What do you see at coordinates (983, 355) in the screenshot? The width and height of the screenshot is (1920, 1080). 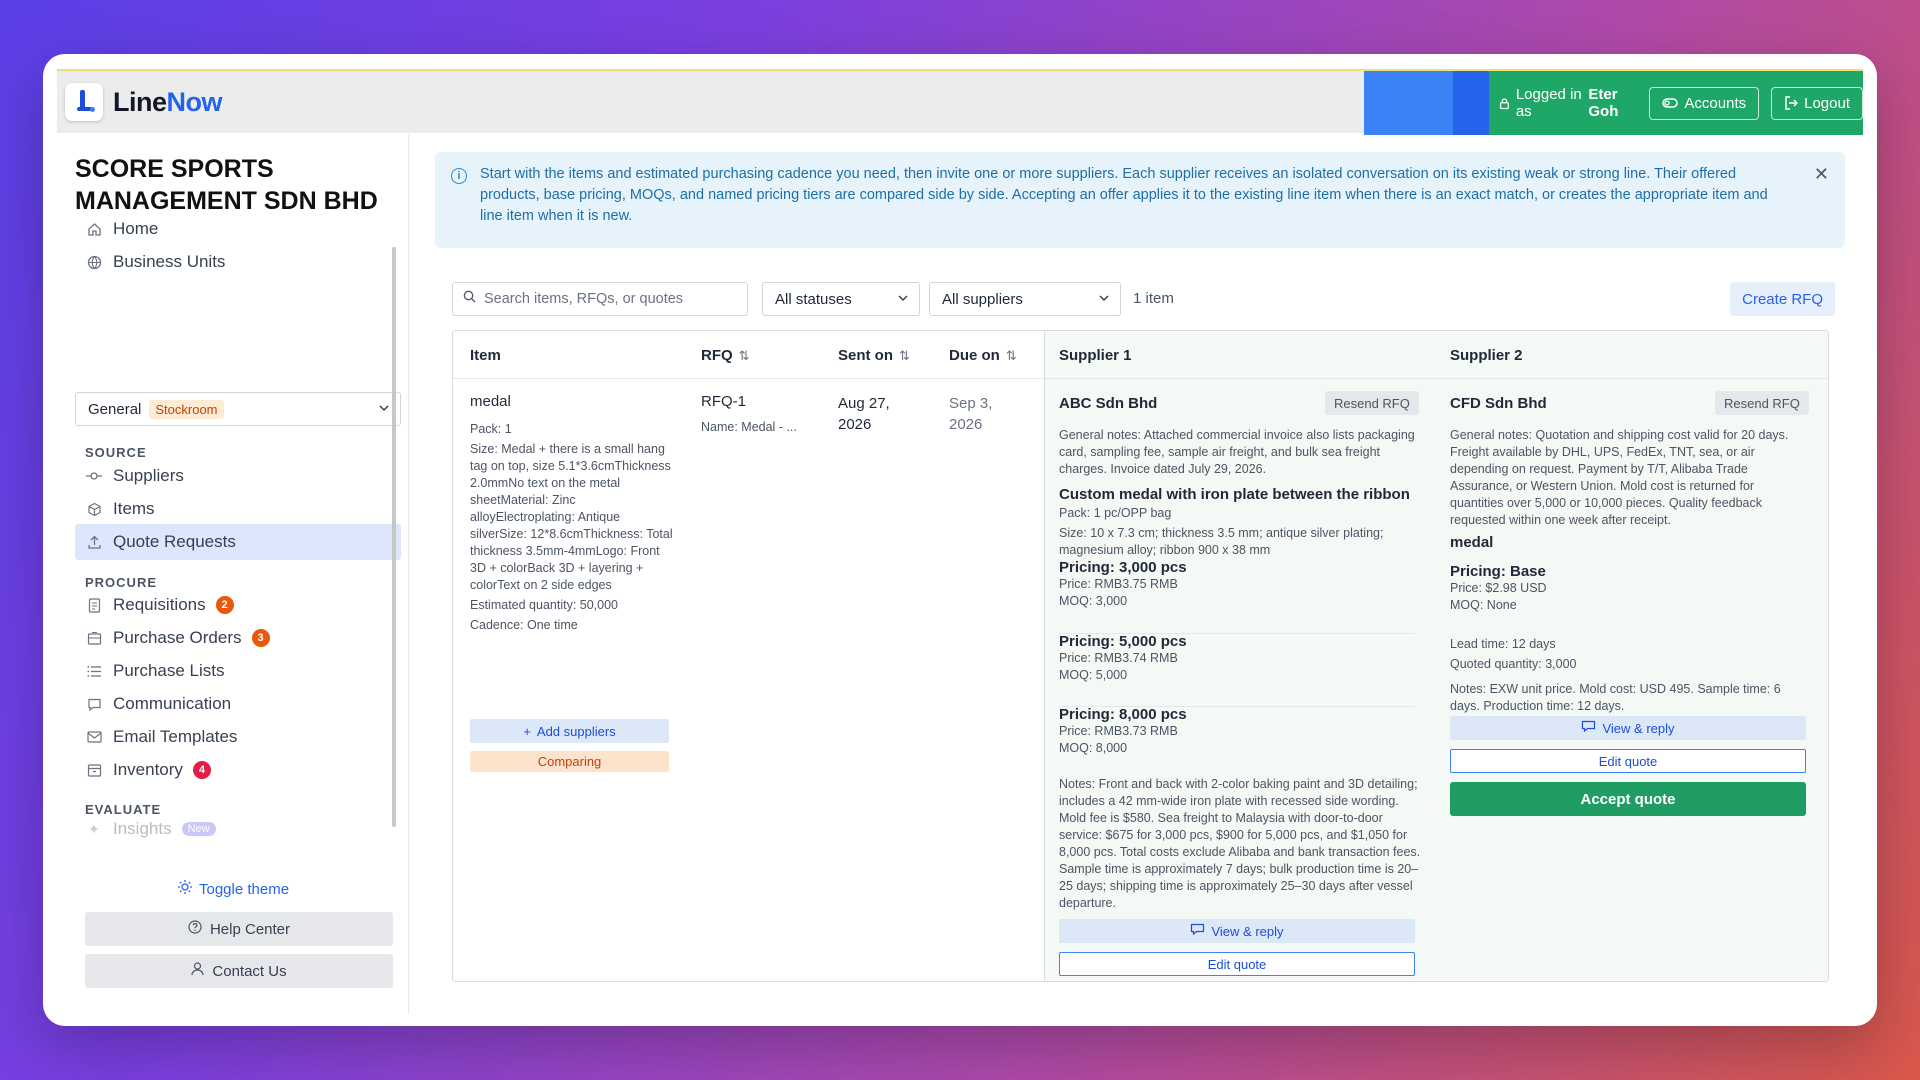 I see `column-header-due-on: Due on ⇅` at bounding box center [983, 355].